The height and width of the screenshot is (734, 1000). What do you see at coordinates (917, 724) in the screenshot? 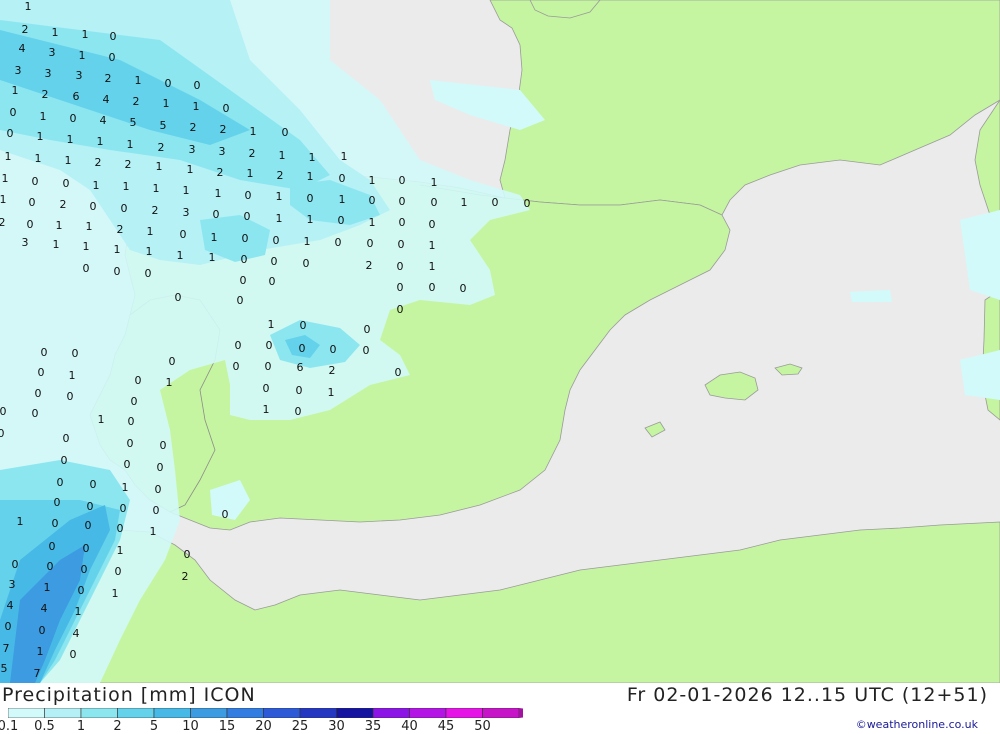
I see `credit-link: ©weatheronline.co.uk` at bounding box center [917, 724].